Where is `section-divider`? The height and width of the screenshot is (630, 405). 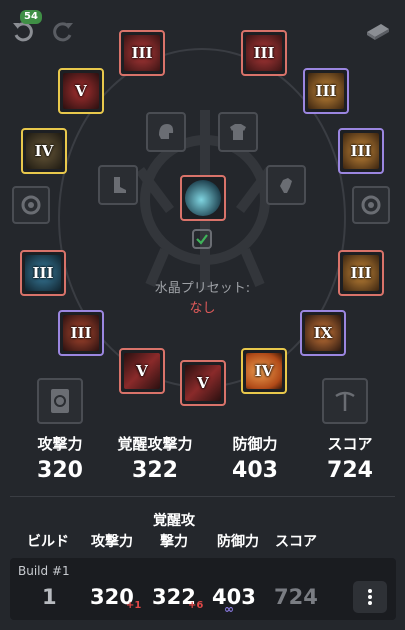 section-divider is located at coordinates (202, 496).